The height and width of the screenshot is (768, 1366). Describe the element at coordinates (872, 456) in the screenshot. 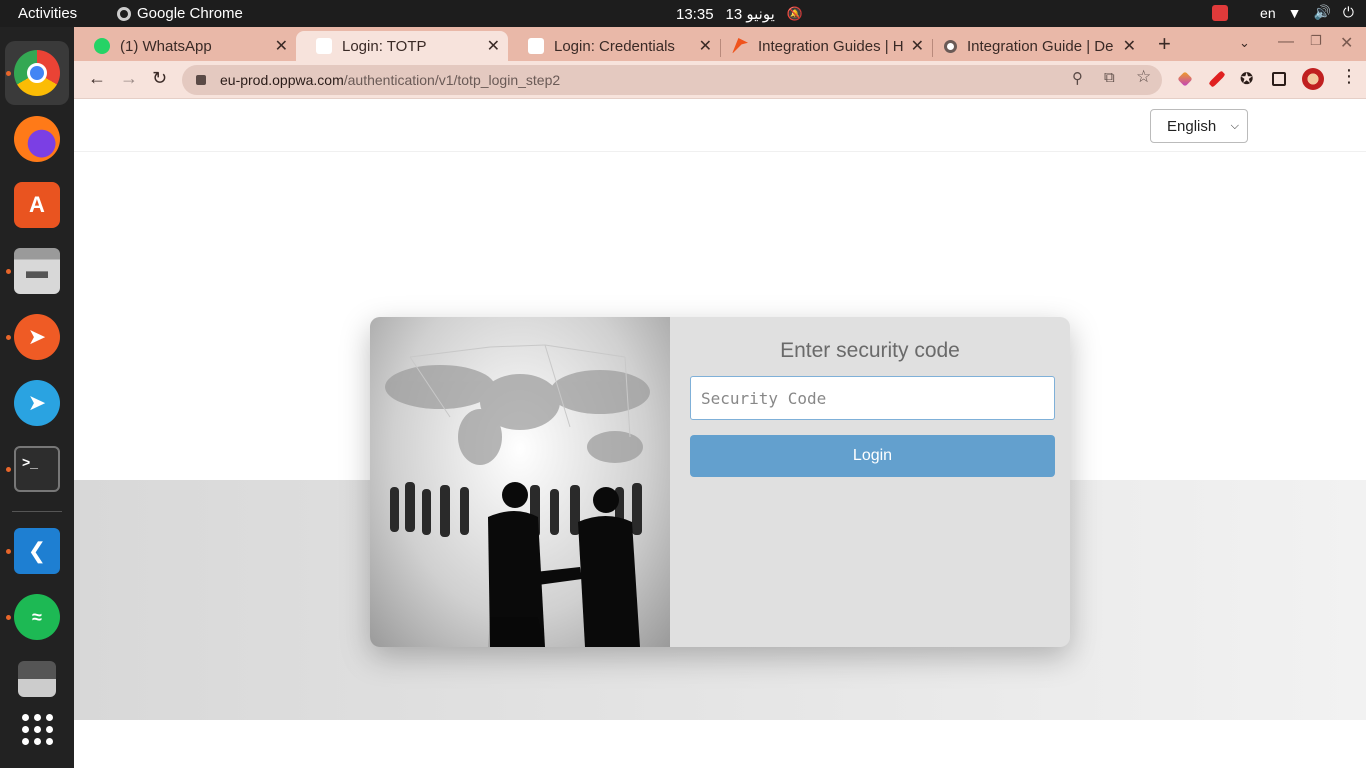

I see `login-button: Login` at that location.